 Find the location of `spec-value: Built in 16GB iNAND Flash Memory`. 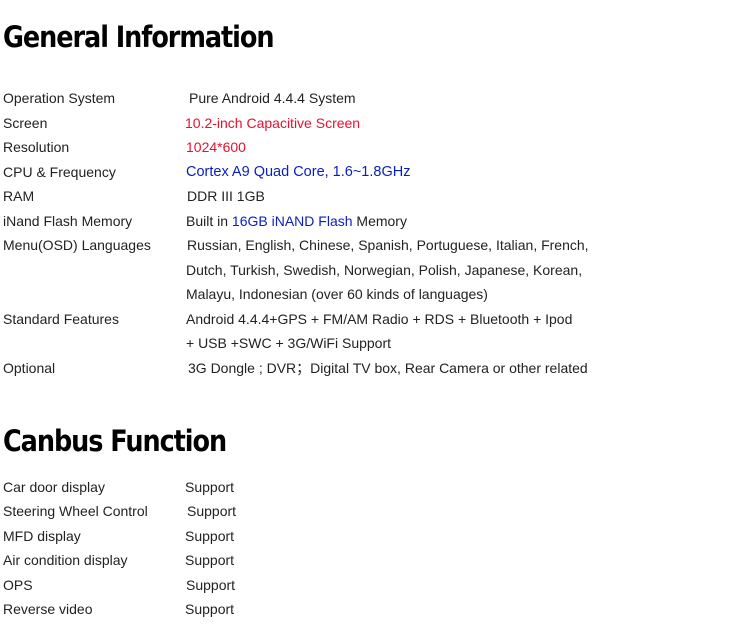

spec-value: Built in 16GB iNAND Flash Memory is located at coordinates (296, 221).